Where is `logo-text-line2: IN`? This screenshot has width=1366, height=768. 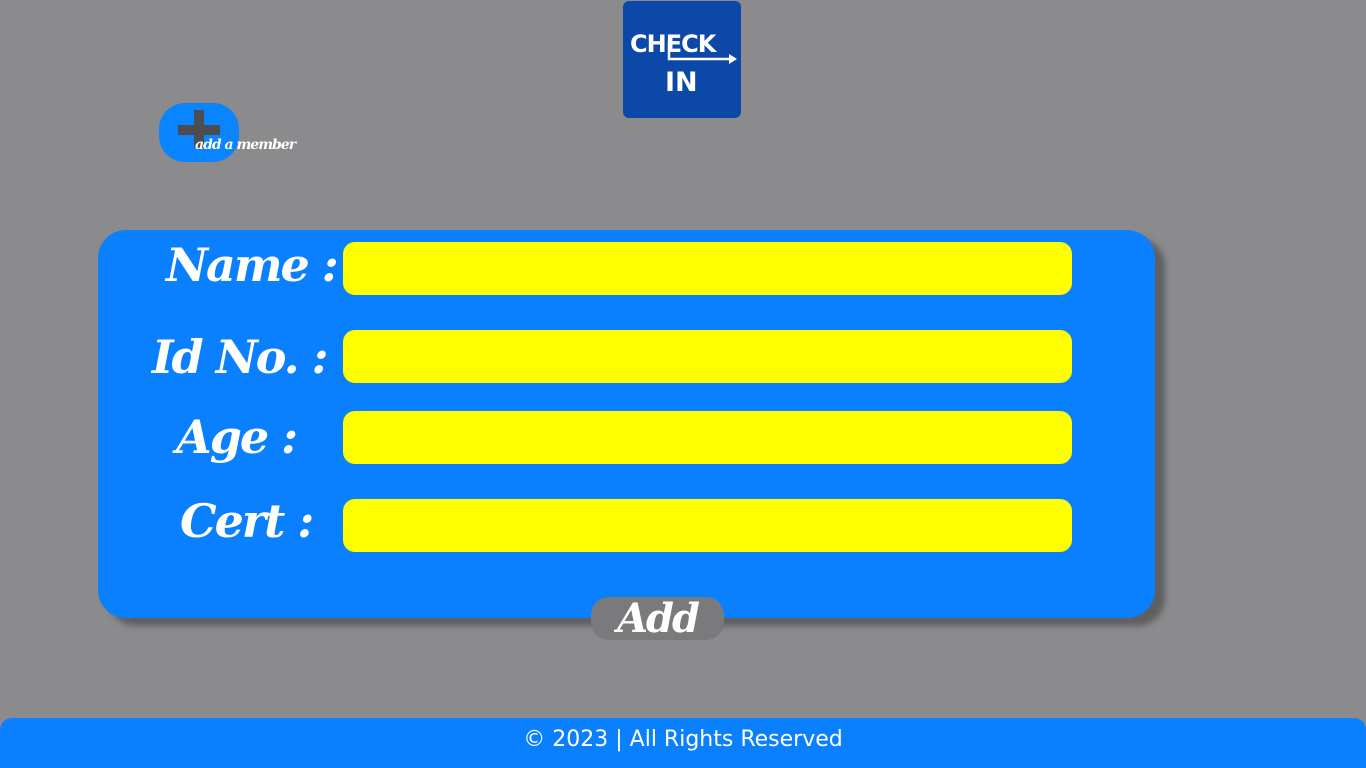 logo-text-line2: IN is located at coordinates (681, 82).